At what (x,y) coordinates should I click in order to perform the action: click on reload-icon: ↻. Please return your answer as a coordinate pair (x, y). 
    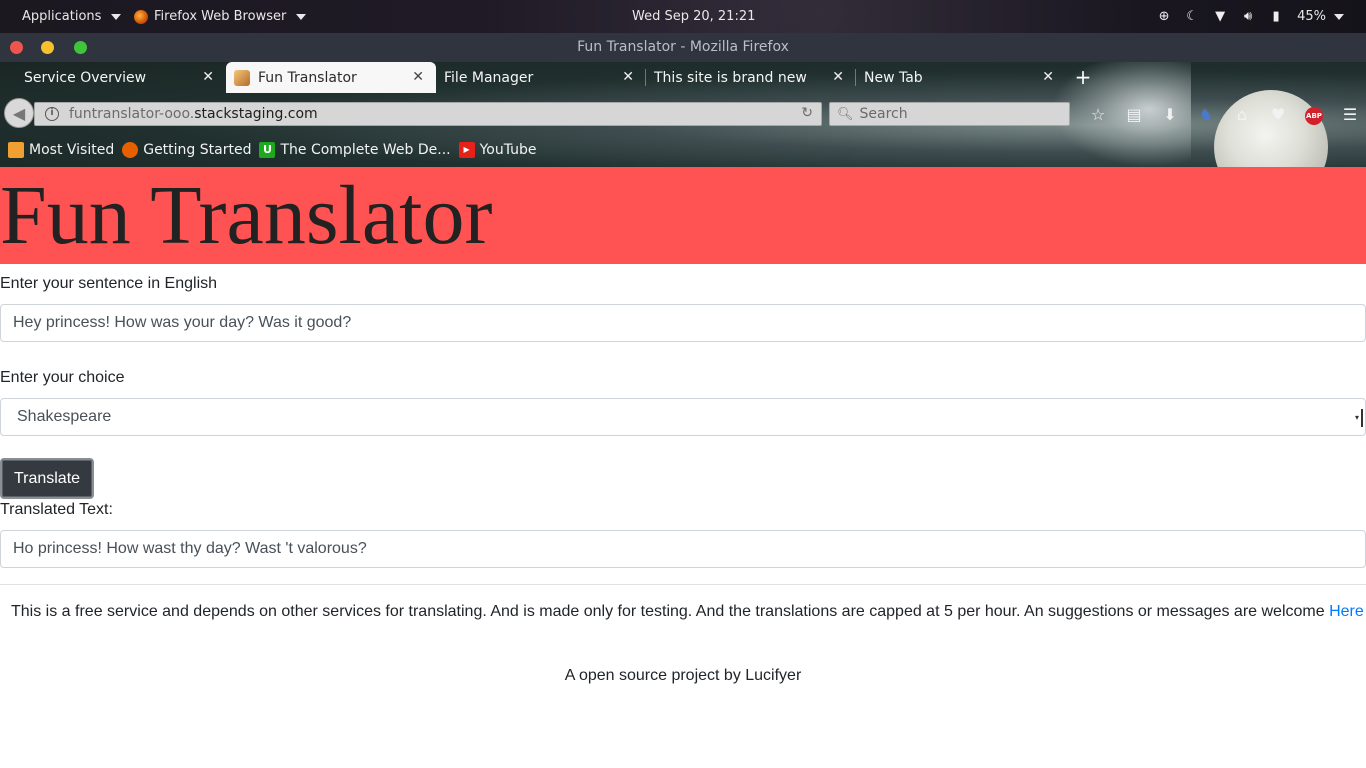
    Looking at the image, I should click on (807, 113).